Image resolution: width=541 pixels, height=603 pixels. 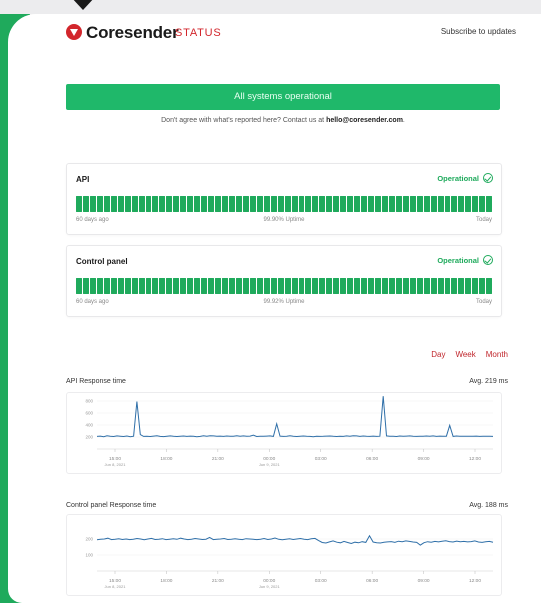 I want to click on range-day: Day, so click(x=438, y=354).